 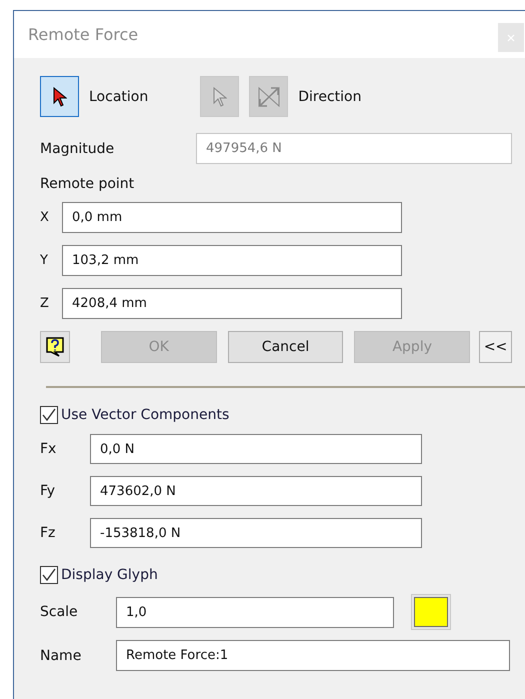 What do you see at coordinates (118, 96) in the screenshot?
I see `location-label: Location` at bounding box center [118, 96].